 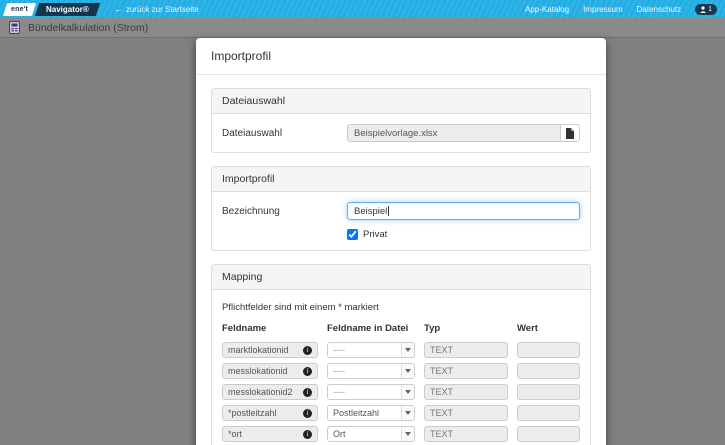 I want to click on feldname-cell: *postleitzahl i, so click(x=270, y=413).